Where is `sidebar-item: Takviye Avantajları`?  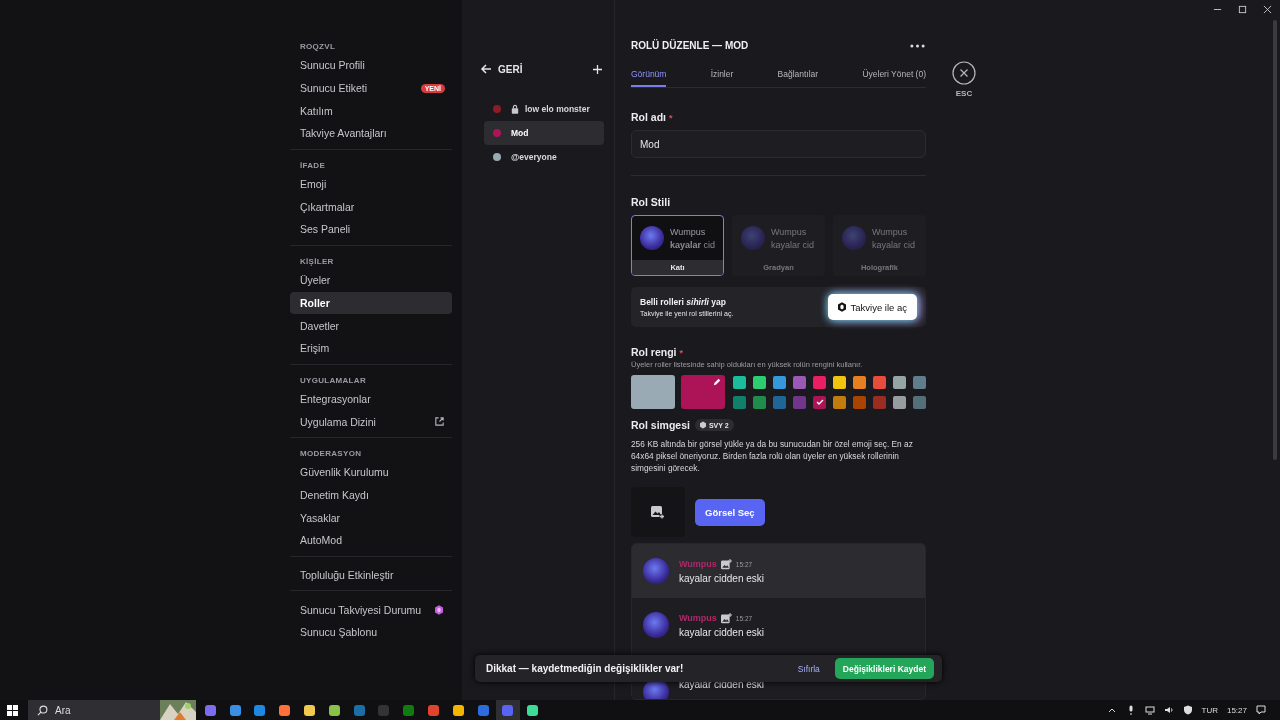 sidebar-item: Takviye Avantajları is located at coordinates (371, 133).